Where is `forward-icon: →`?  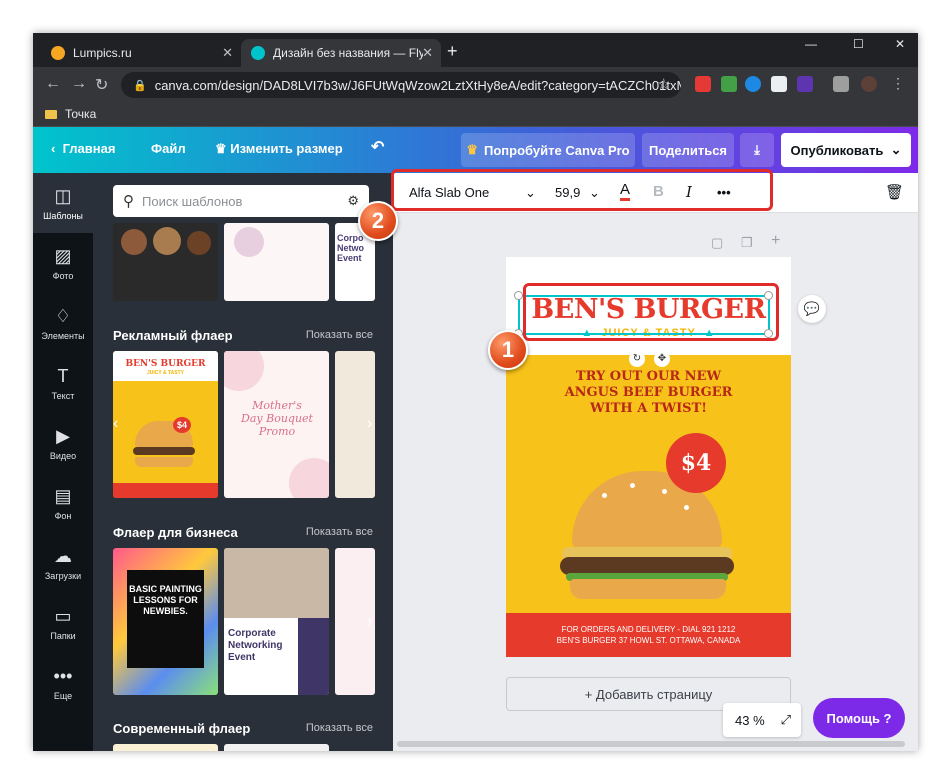 forward-icon: → is located at coordinates (79, 84).